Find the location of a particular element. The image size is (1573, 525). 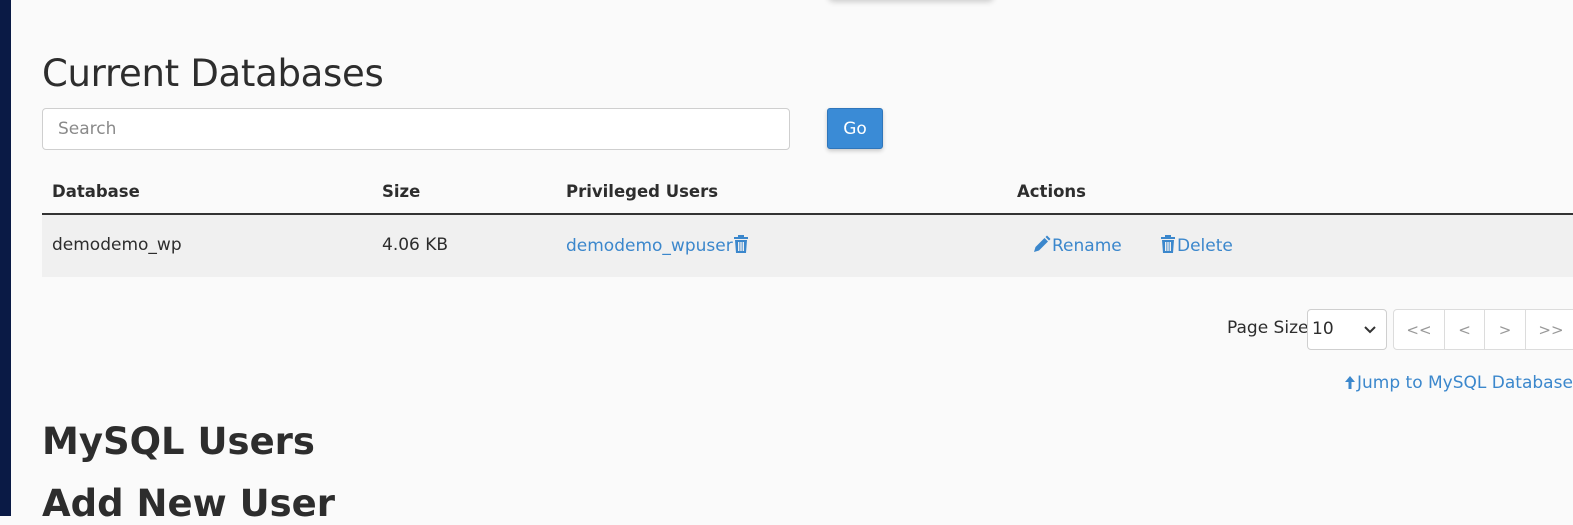

chevron-down-icon is located at coordinates (1370, 337).